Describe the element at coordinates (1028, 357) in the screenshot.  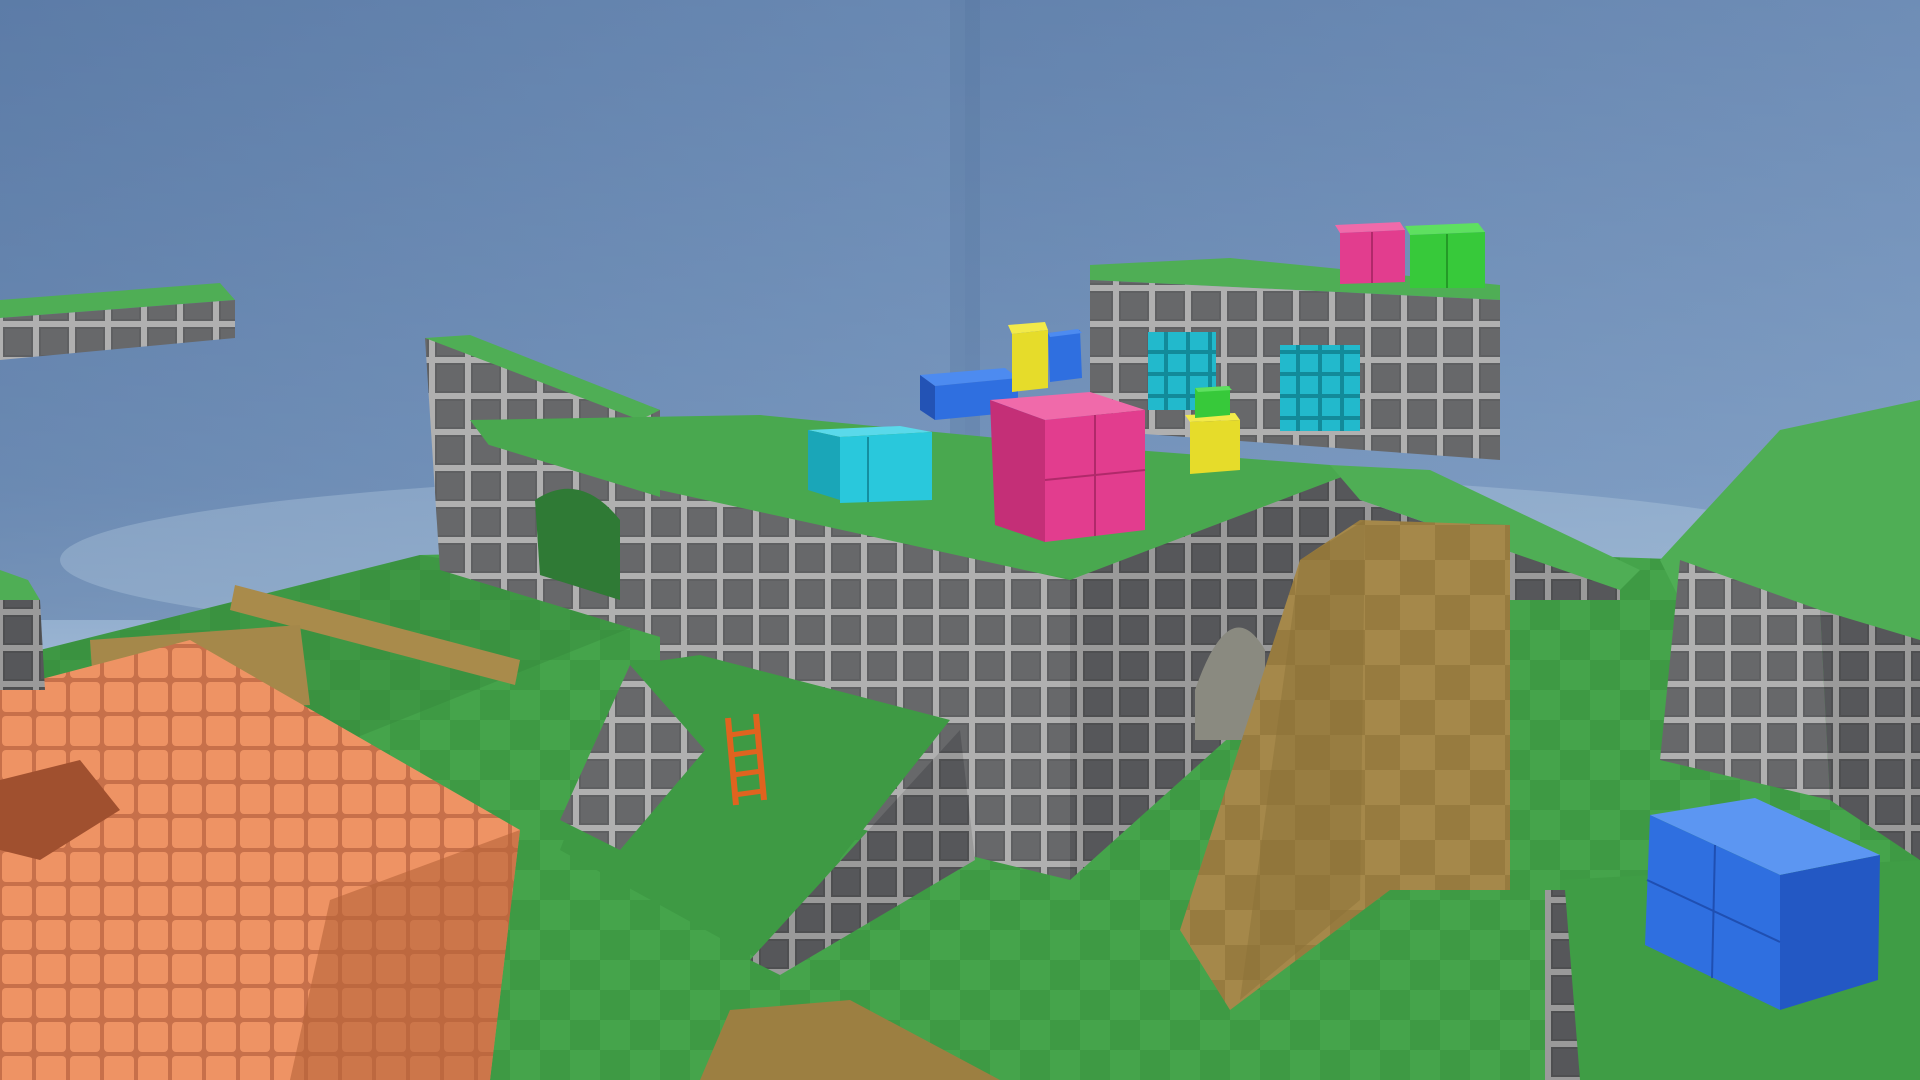
I see `yellow-cube-stack` at that location.